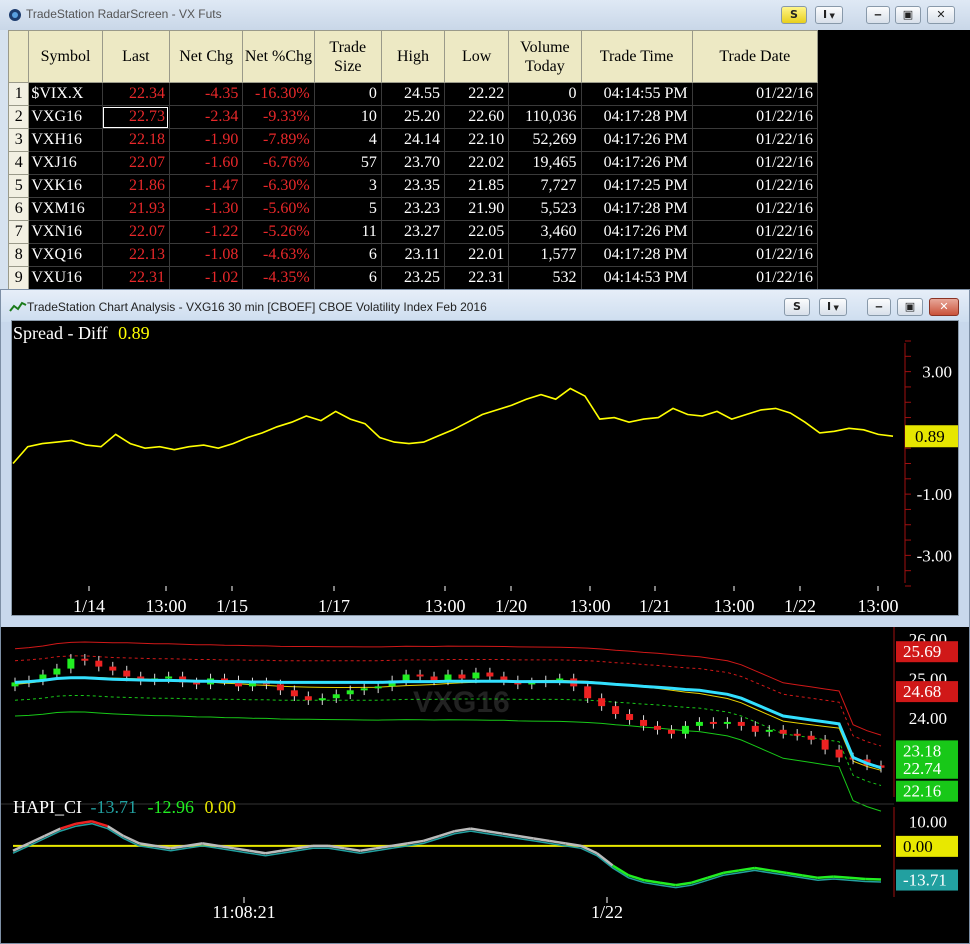 The height and width of the screenshot is (944, 970). What do you see at coordinates (135, 140) in the screenshot?
I see `cell-last: 22.18` at bounding box center [135, 140].